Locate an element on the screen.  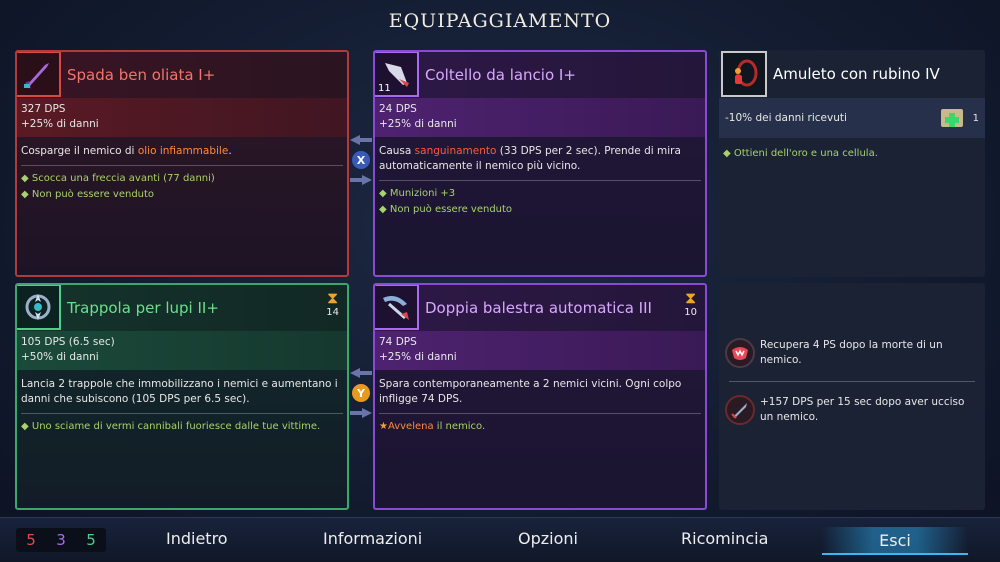
keyword-oil: olio infiammabile is located at coordinates (183, 151).